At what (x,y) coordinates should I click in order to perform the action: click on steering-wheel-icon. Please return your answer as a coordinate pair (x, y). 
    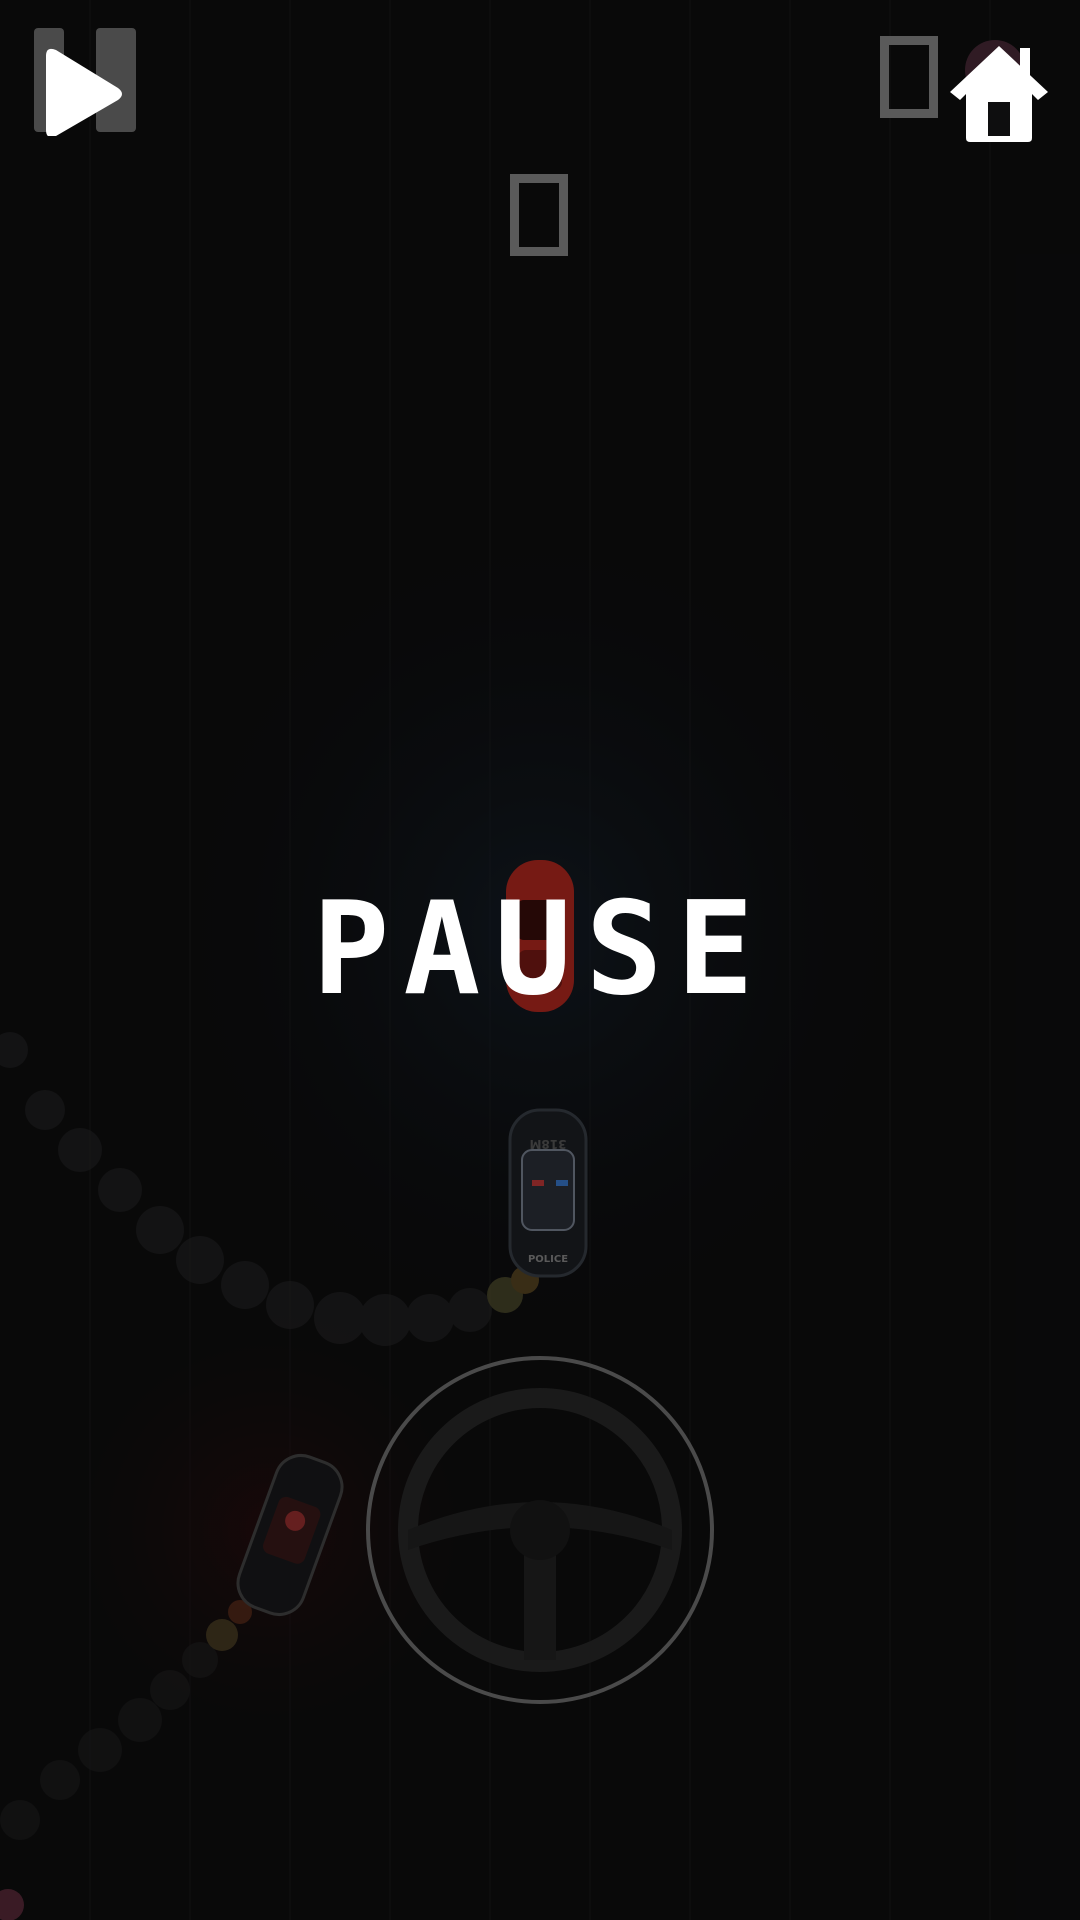
    Looking at the image, I should click on (540, 1530).